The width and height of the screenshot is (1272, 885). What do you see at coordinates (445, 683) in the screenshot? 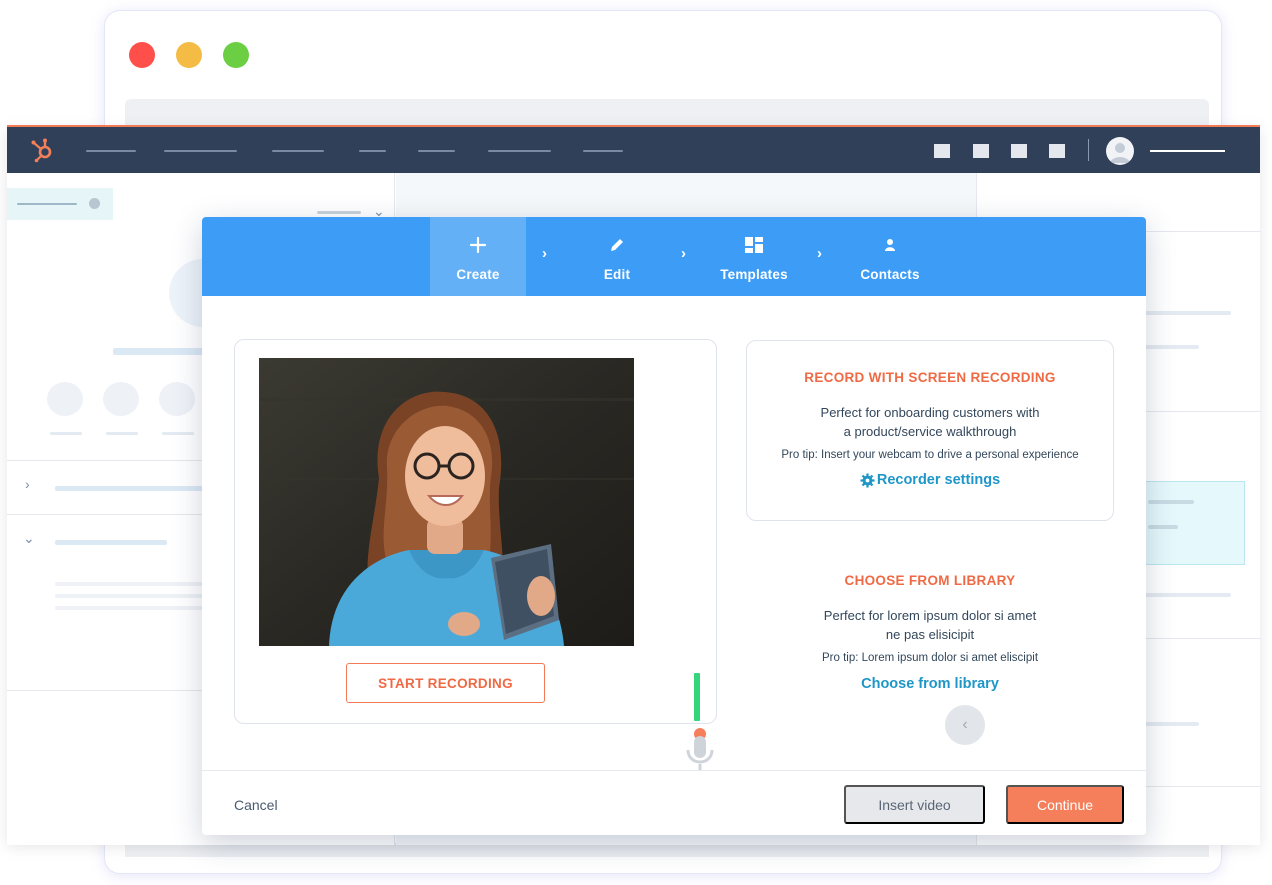
I see `start-recording-button: START RECORDING` at bounding box center [445, 683].